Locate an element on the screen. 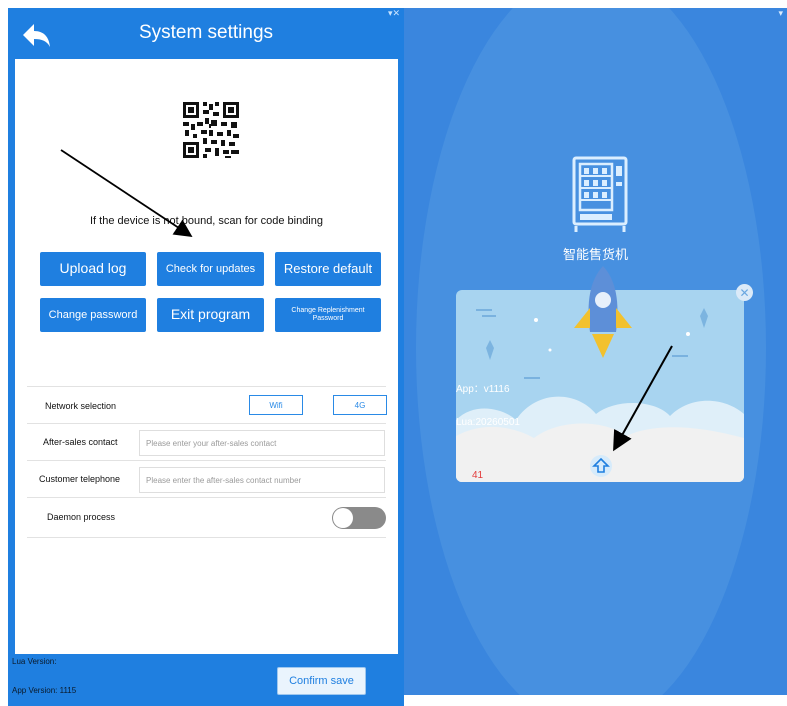 Image resolution: width=787 pixels, height=706 pixels. network-selection-row: Network selection Wifi 4G is located at coordinates (207, 405).